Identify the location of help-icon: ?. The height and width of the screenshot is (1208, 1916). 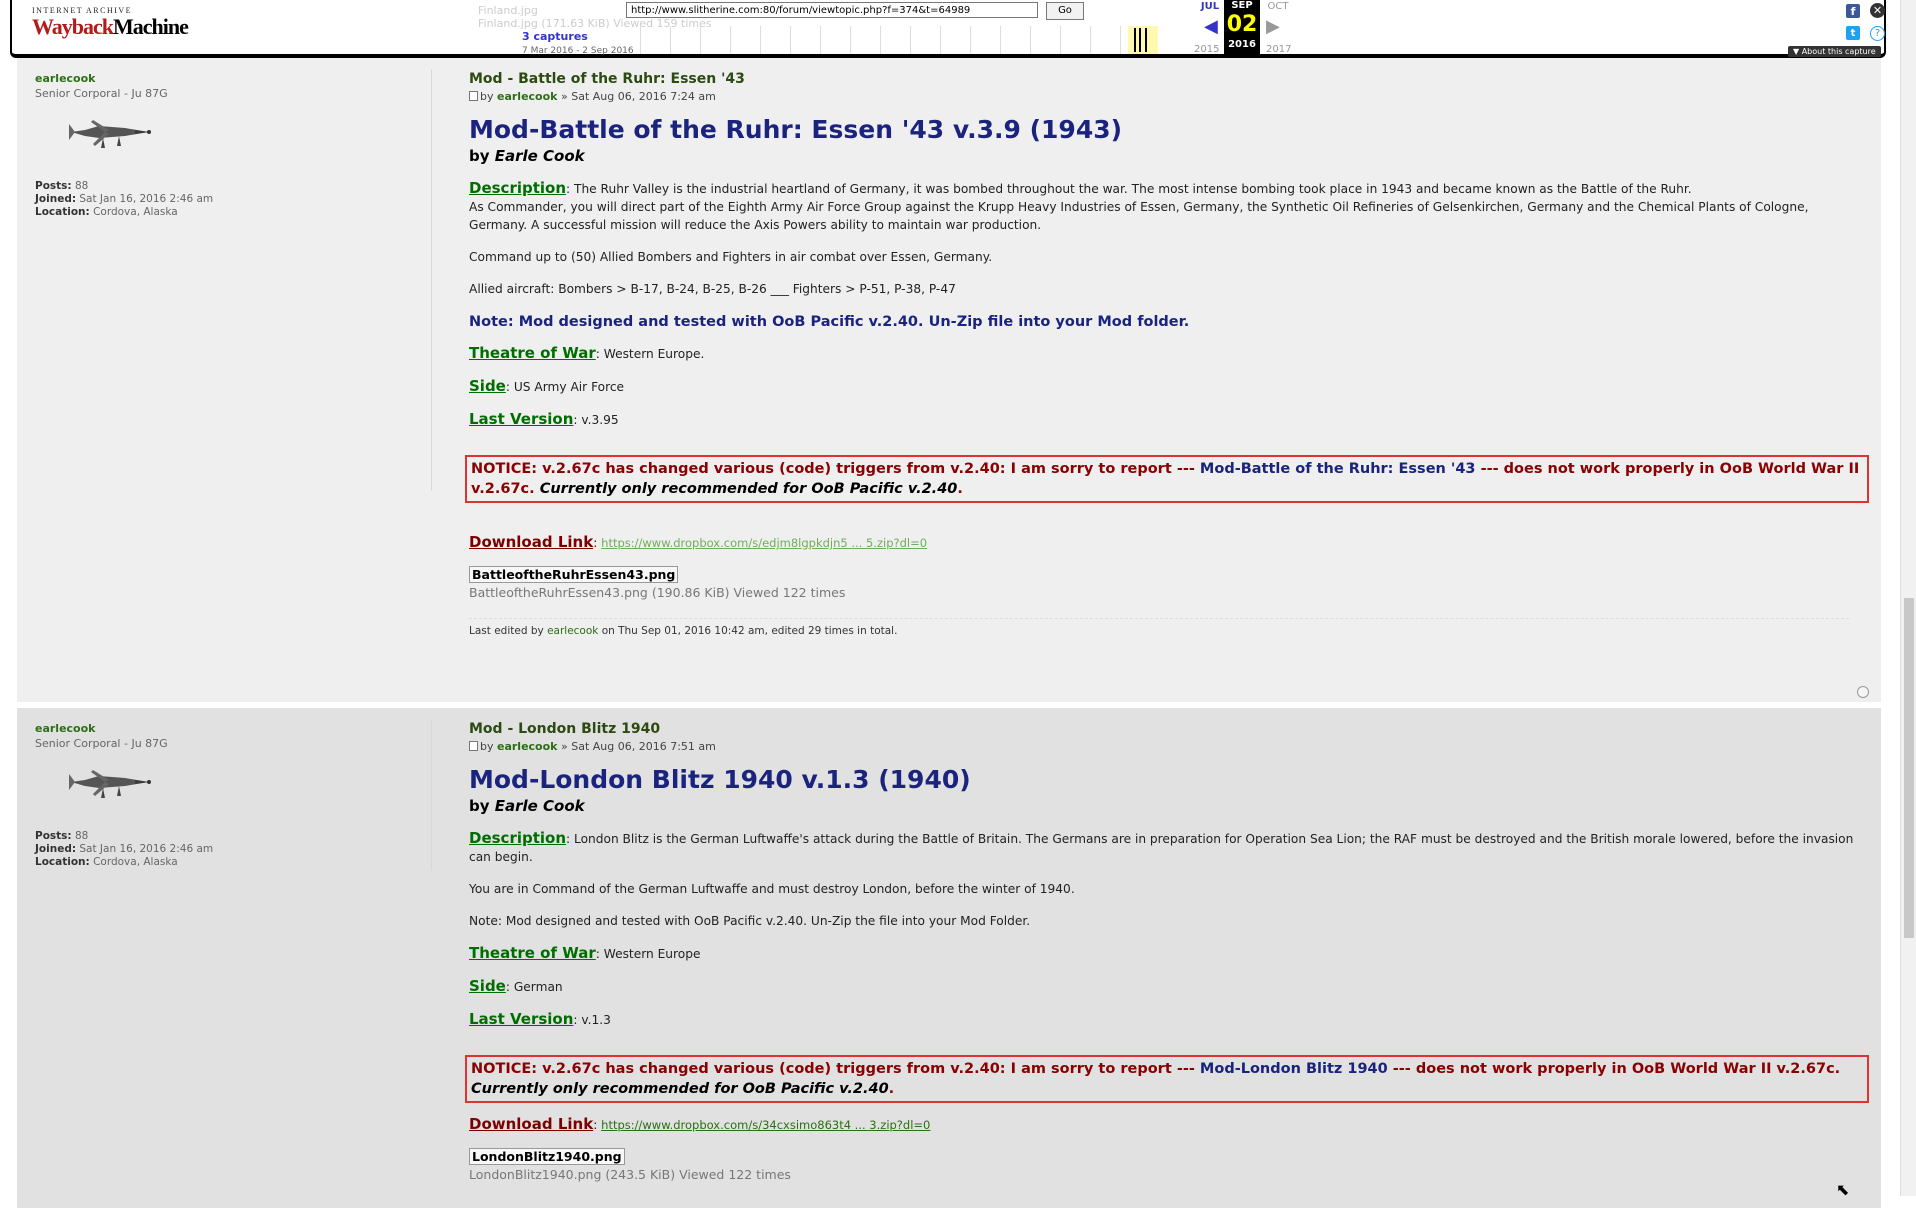
(1877, 33).